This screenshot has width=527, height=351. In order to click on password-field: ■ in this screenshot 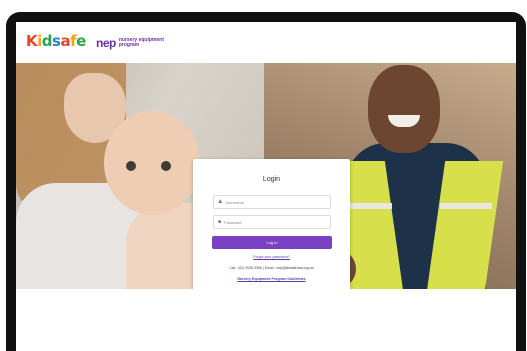, I will do `click(272, 222)`.